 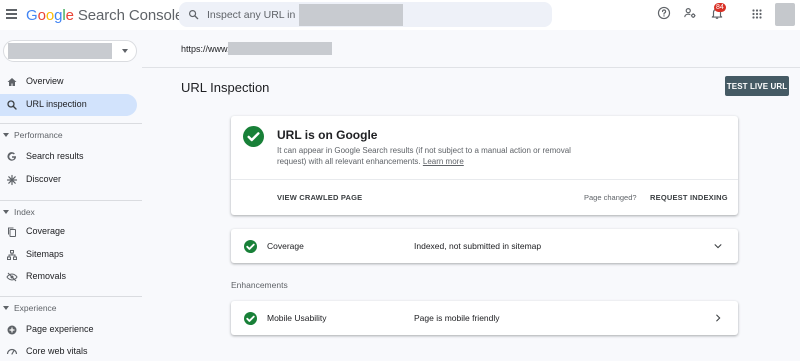 What do you see at coordinates (31, 135) in the screenshot?
I see `section-header-performance: Performance` at bounding box center [31, 135].